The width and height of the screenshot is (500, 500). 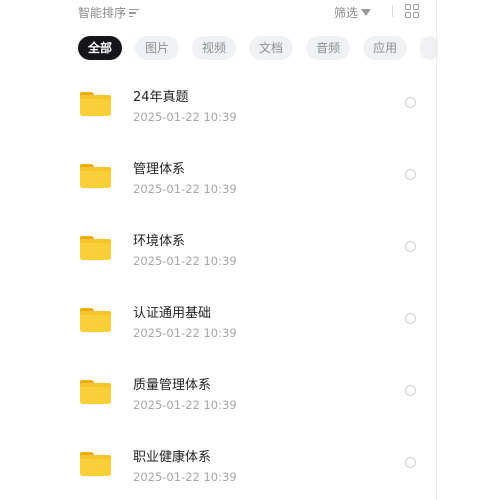 I want to click on sort-button: 智能排序, so click(x=109, y=12).